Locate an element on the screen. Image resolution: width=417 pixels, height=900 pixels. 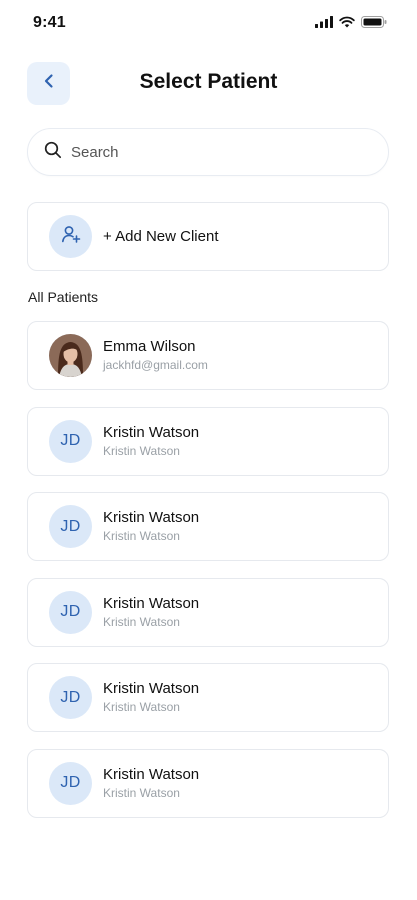
user-plus-icon is located at coordinates (71, 236).